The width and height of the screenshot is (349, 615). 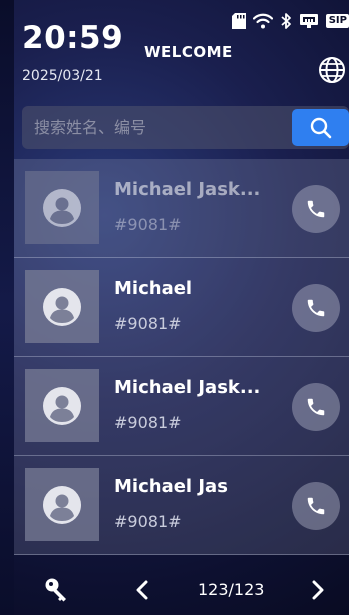 I want to click on chevron-left-icon, so click(x=142, y=590).